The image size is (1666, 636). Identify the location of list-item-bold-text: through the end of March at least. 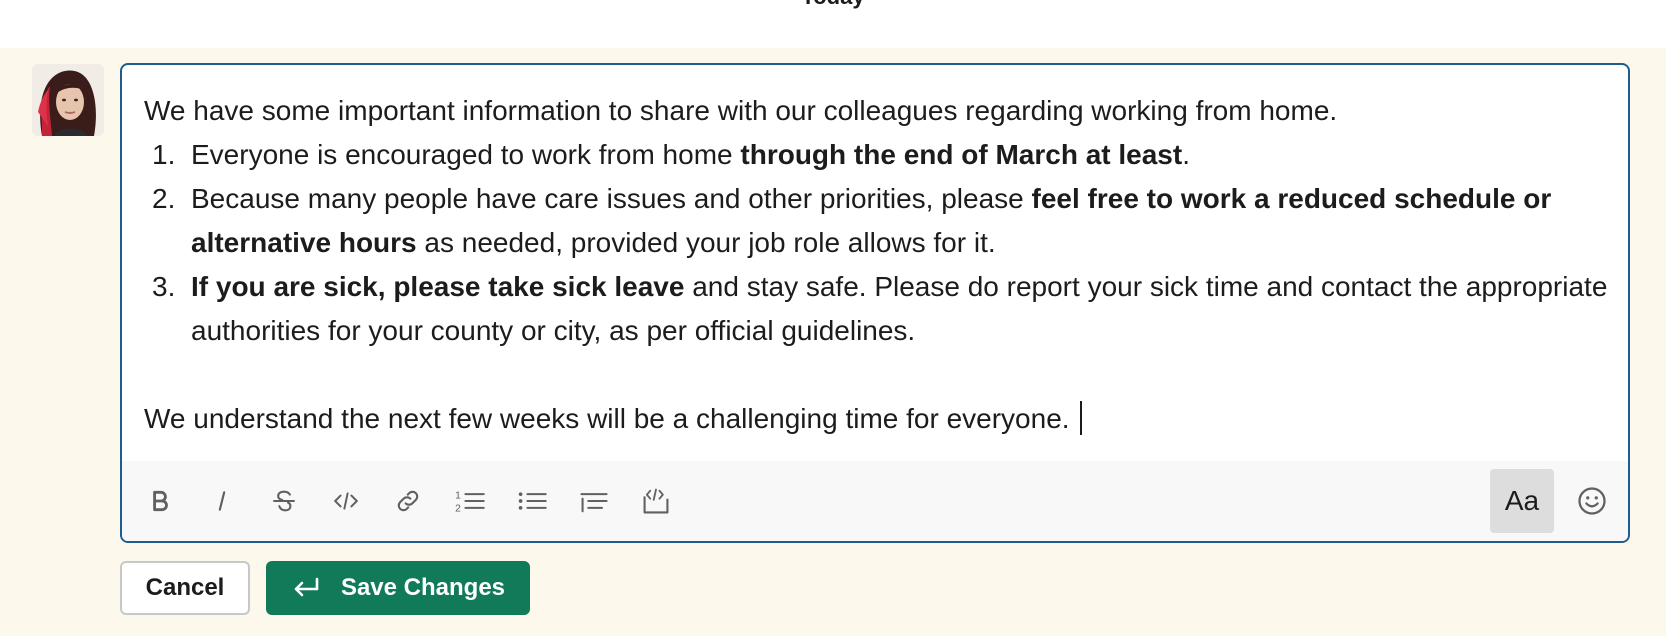
(961, 154).